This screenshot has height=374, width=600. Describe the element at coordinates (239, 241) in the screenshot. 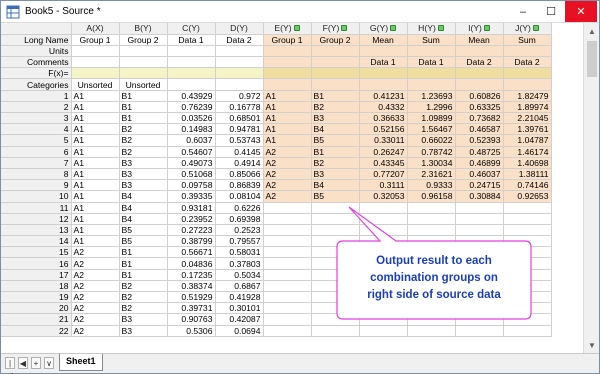

I see `data-cell: 0.79557` at that location.